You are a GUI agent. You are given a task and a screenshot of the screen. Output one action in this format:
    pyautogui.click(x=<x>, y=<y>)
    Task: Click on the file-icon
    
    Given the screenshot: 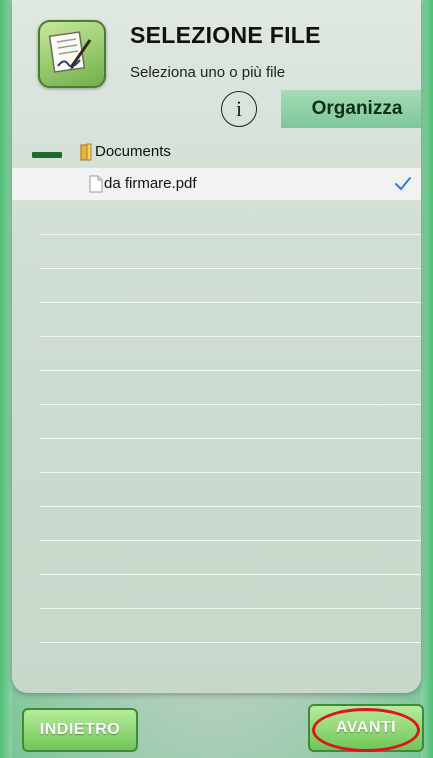 What is the action you would take?
    pyautogui.click(x=96, y=184)
    